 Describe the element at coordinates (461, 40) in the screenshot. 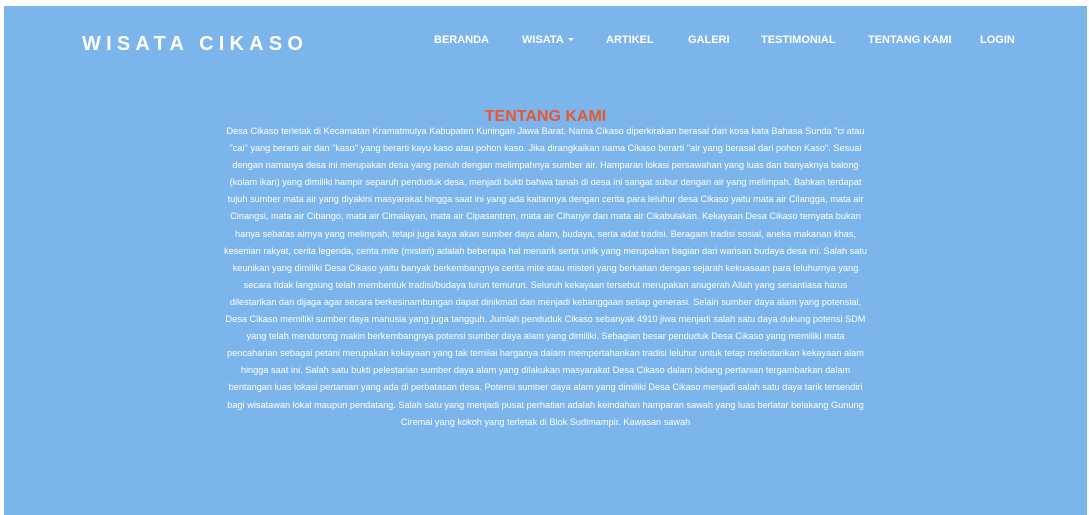

I see `nav-beranda: BERANDA` at that location.